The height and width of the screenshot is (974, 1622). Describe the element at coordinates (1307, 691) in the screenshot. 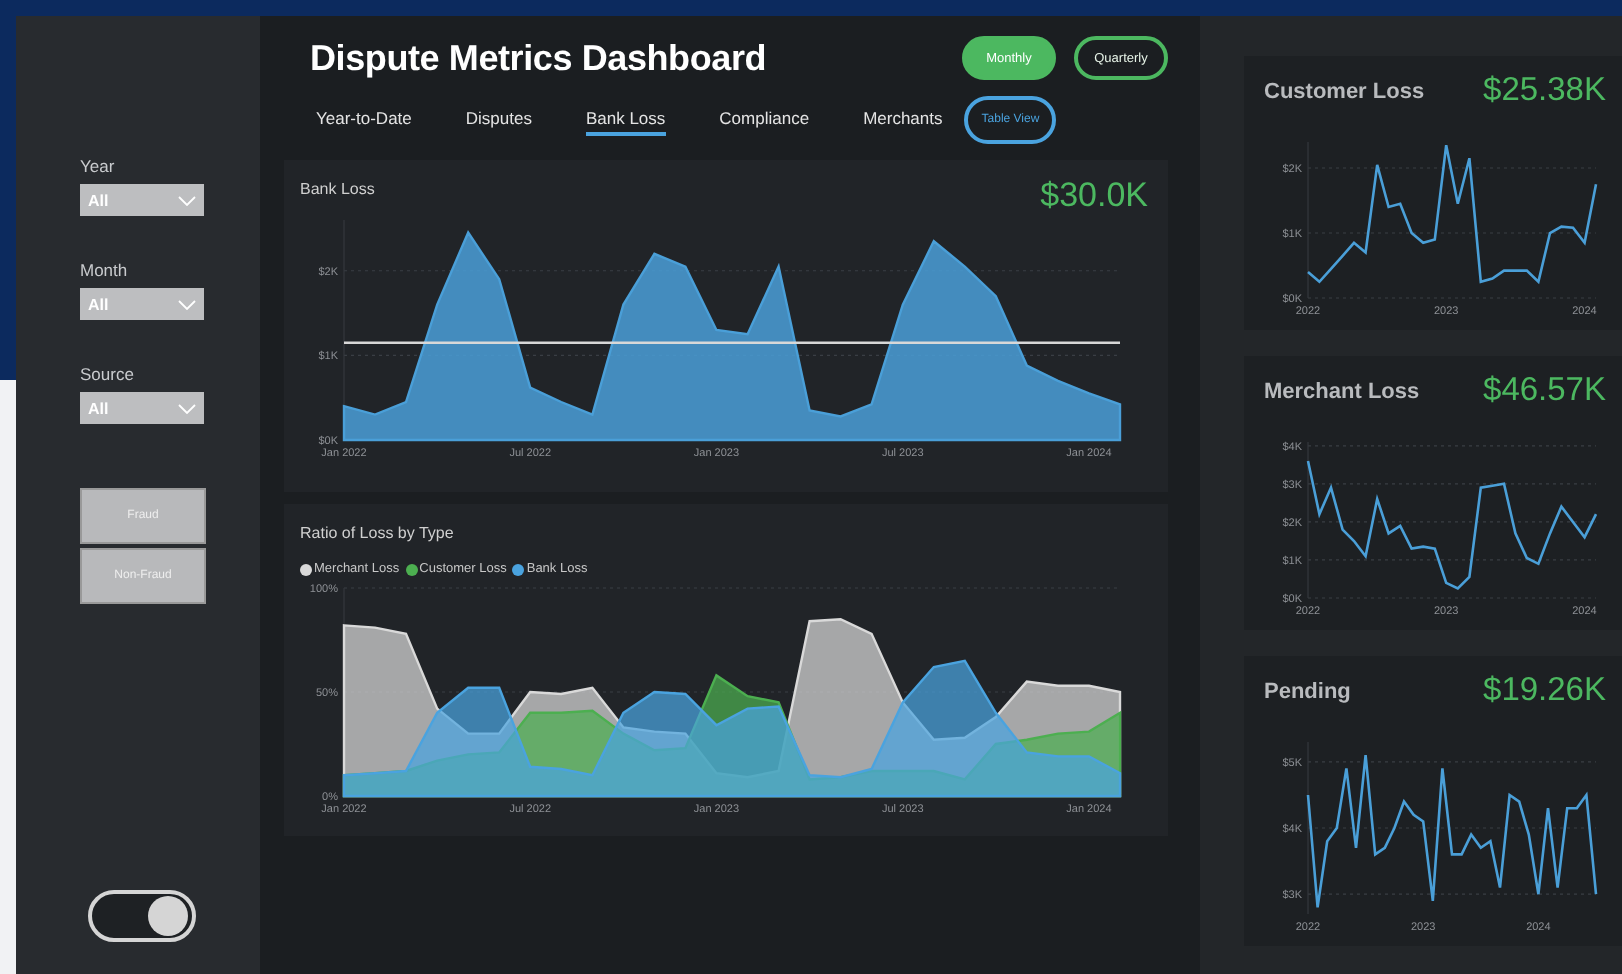

I see `card-title: Pending` at that location.